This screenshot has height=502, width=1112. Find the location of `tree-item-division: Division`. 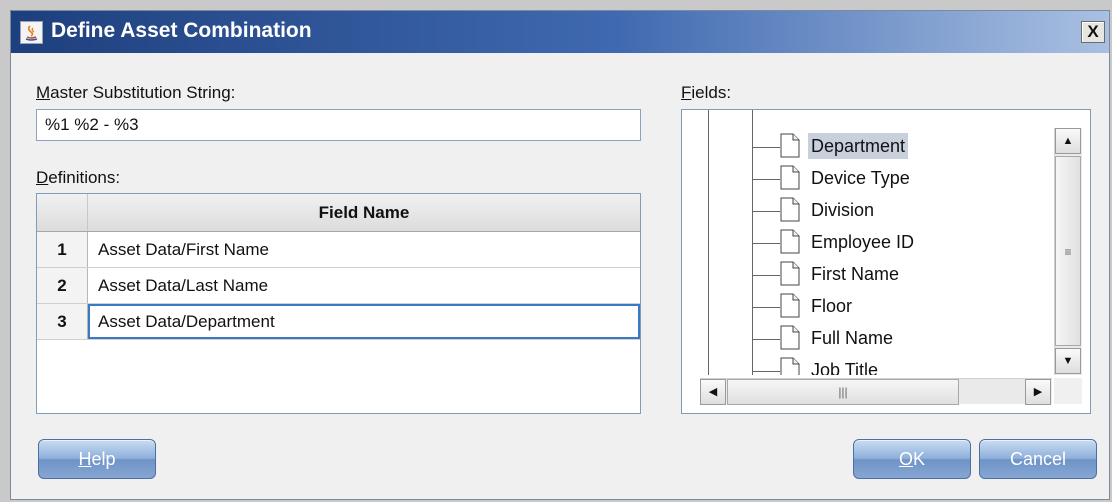

tree-item-division: Division is located at coordinates (902, 210).